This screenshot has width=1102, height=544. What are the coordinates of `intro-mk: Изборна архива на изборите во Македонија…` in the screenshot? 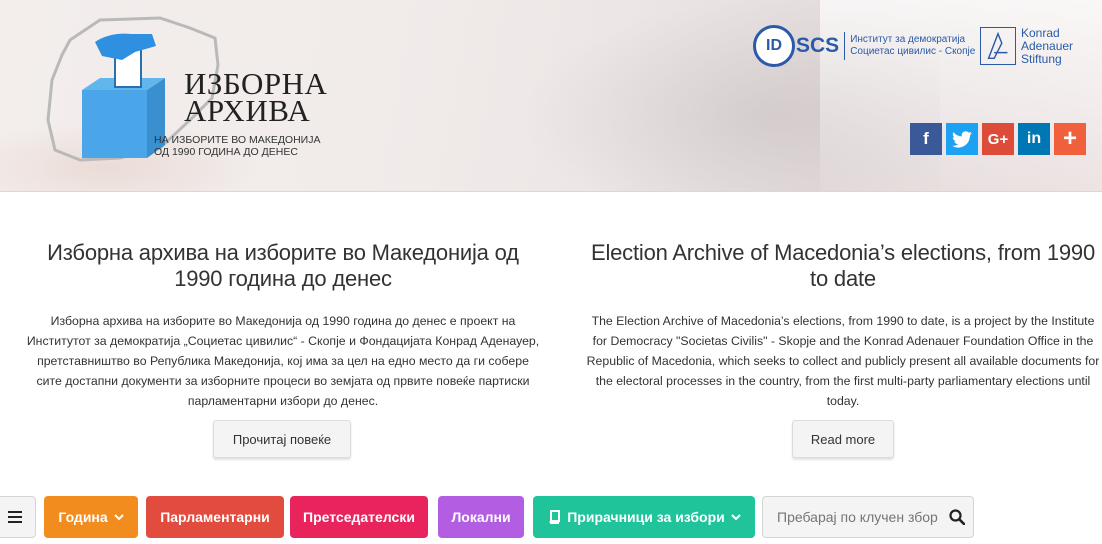 It's located at (283, 325).